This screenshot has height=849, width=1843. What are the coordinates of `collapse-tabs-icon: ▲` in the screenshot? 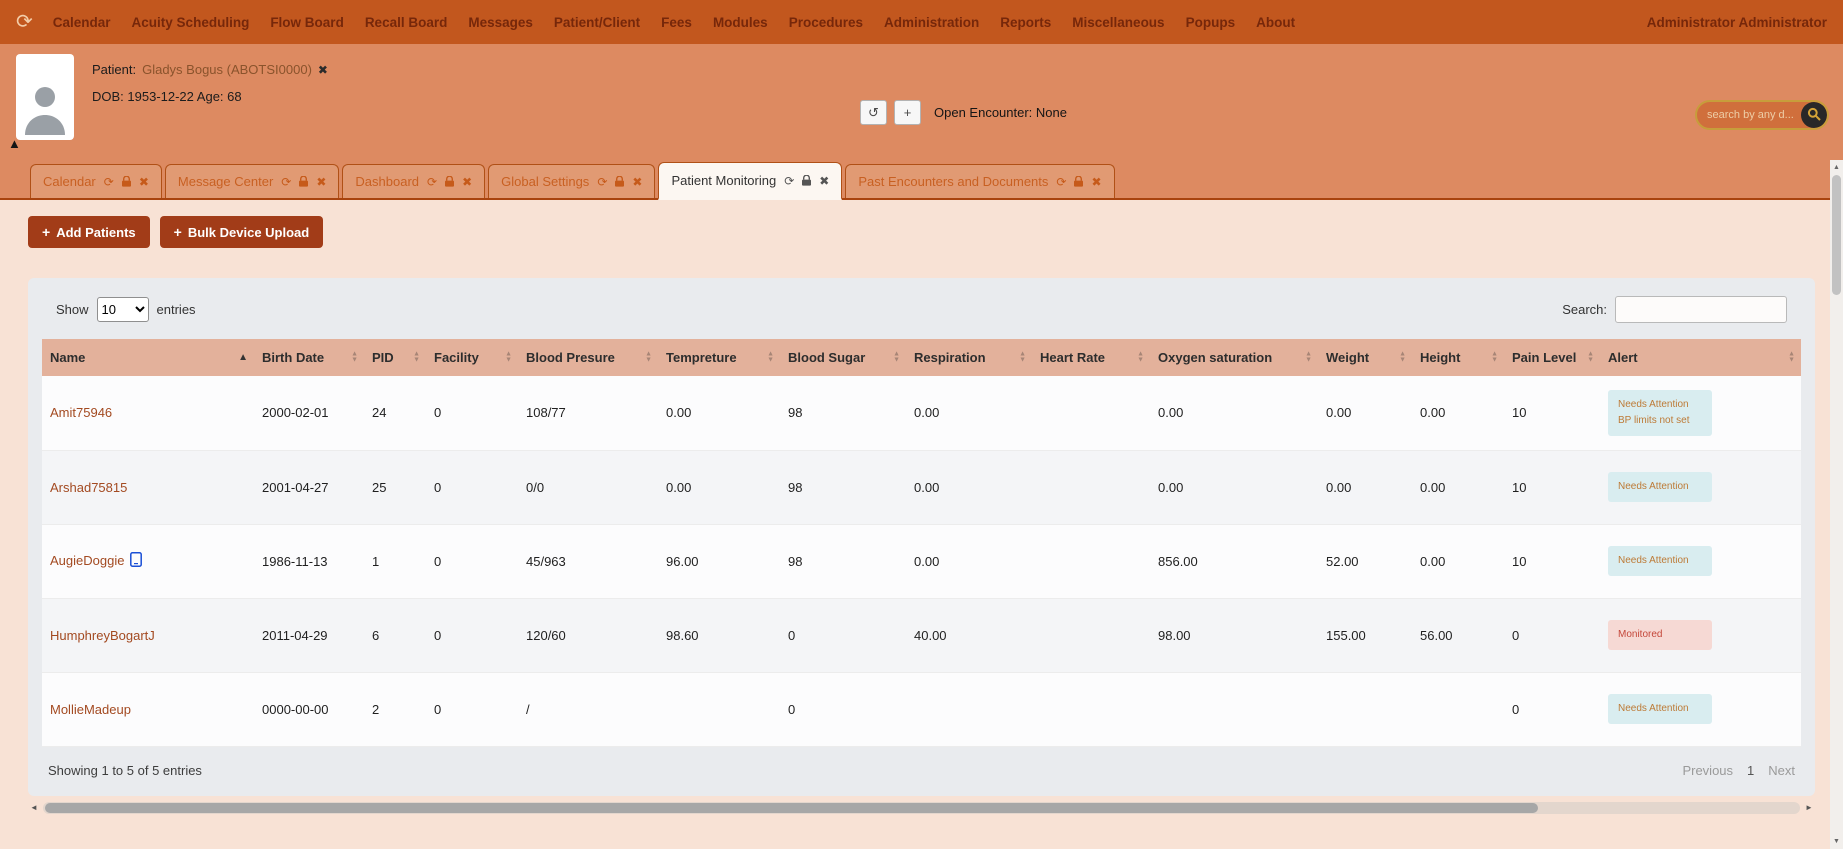 It's located at (14, 143).